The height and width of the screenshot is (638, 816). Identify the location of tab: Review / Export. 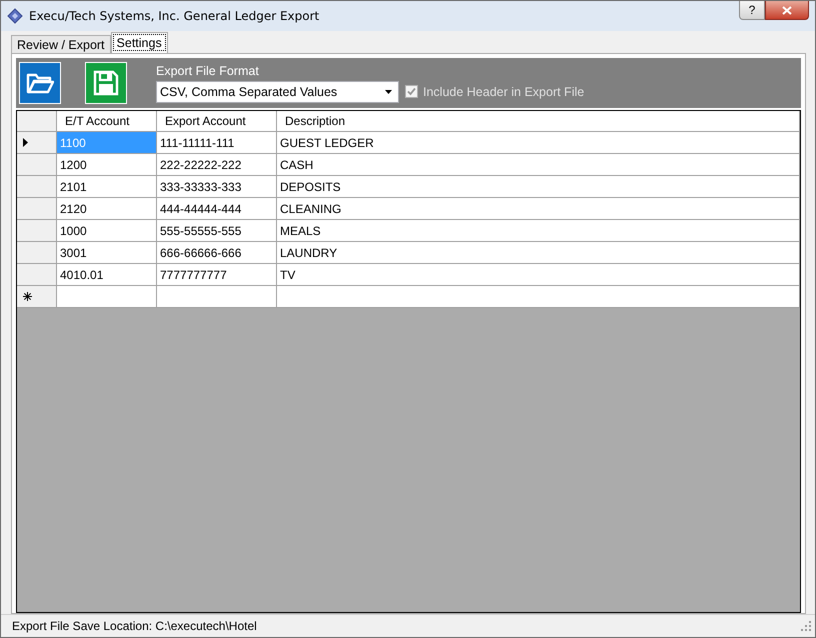
(61, 44).